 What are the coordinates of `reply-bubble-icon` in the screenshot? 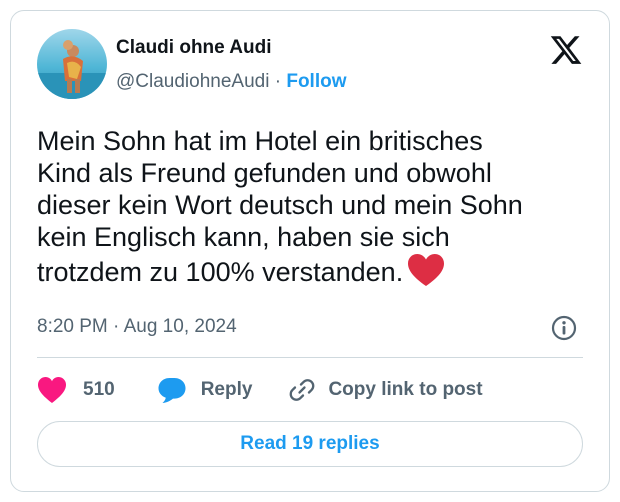 It's located at (172, 390).